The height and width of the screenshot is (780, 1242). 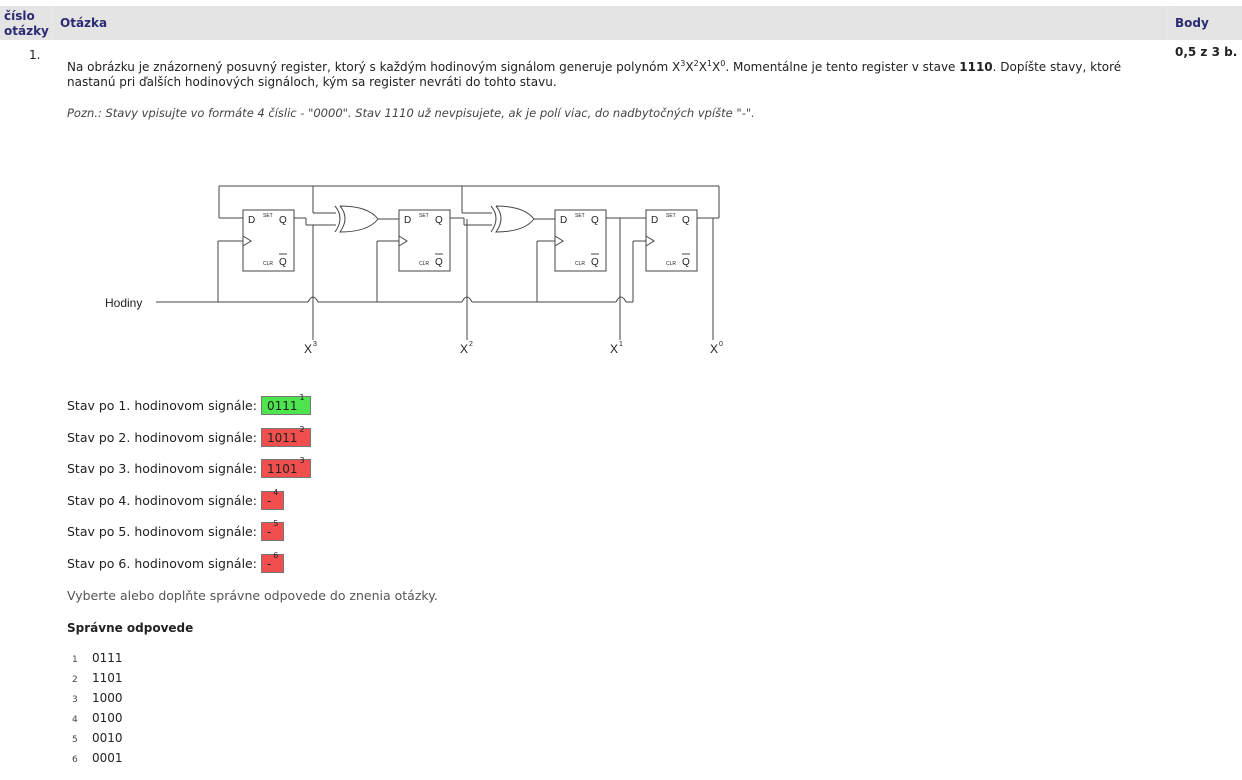 What do you see at coordinates (1205, 23) in the screenshot?
I see `column-header-points: Body` at bounding box center [1205, 23].